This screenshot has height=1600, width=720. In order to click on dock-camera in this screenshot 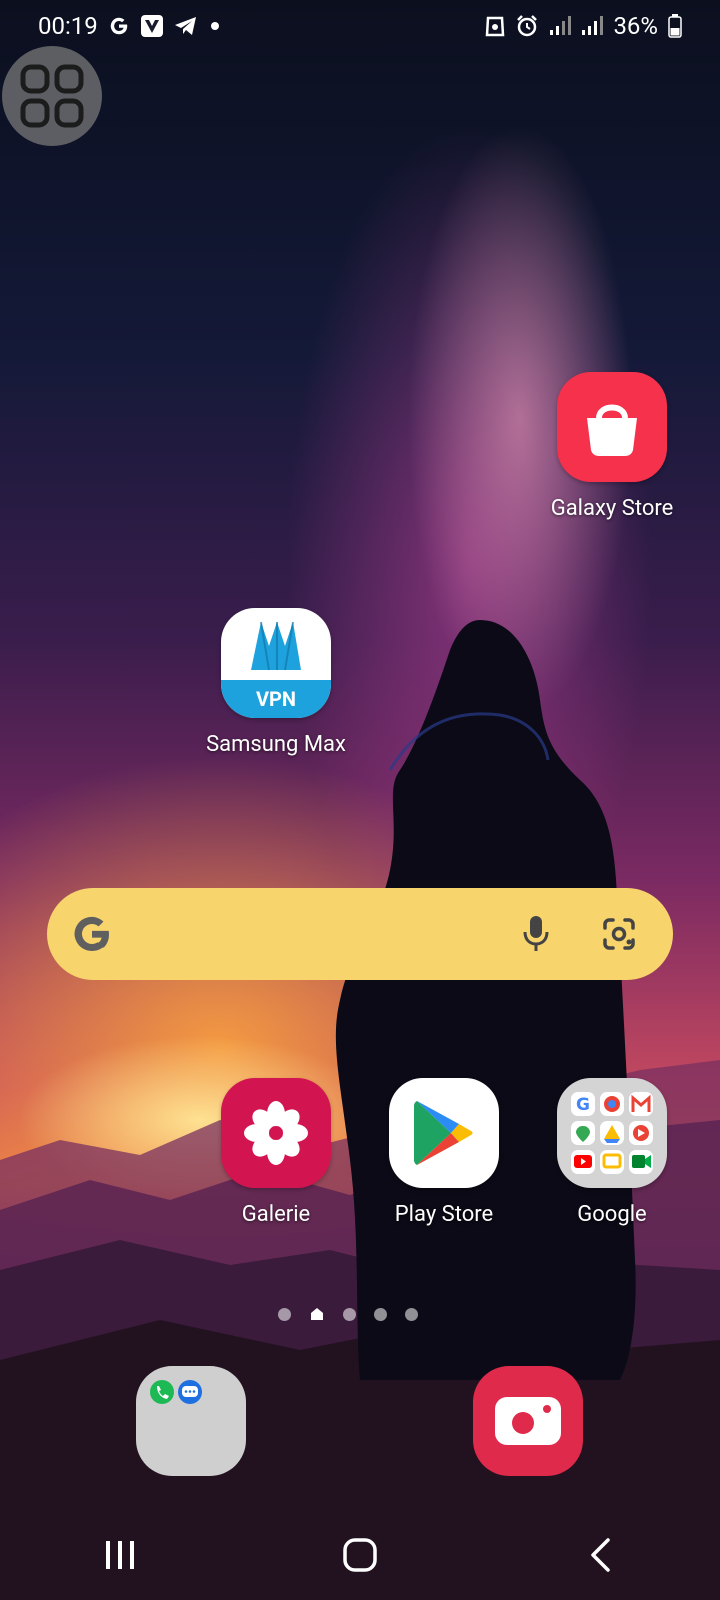, I will do `click(528, 1421)`.